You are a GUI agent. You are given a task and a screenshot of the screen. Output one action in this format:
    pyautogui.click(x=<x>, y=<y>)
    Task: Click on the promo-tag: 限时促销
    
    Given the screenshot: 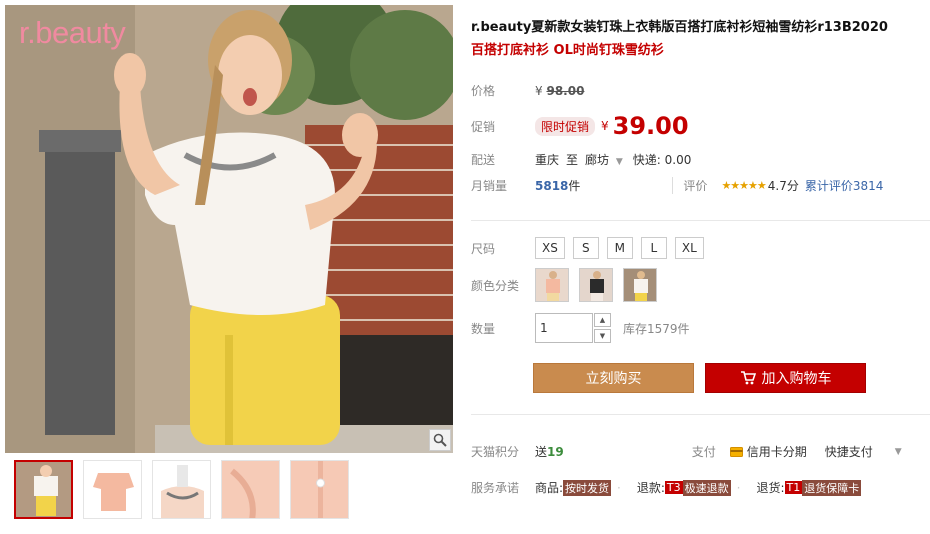 What is the action you would take?
    pyautogui.click(x=565, y=126)
    